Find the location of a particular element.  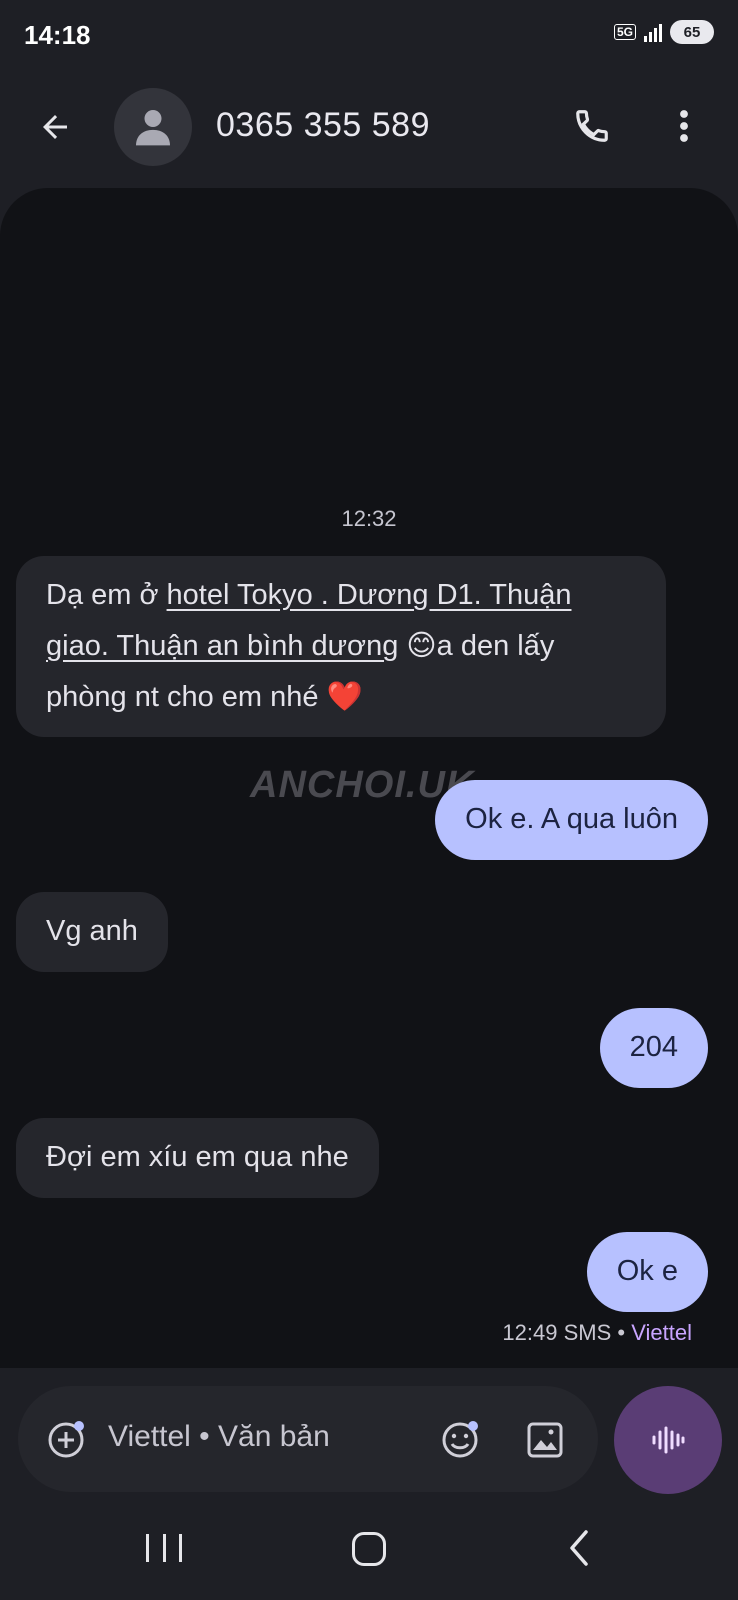

message-incoming: Vg anh is located at coordinates (92, 932).